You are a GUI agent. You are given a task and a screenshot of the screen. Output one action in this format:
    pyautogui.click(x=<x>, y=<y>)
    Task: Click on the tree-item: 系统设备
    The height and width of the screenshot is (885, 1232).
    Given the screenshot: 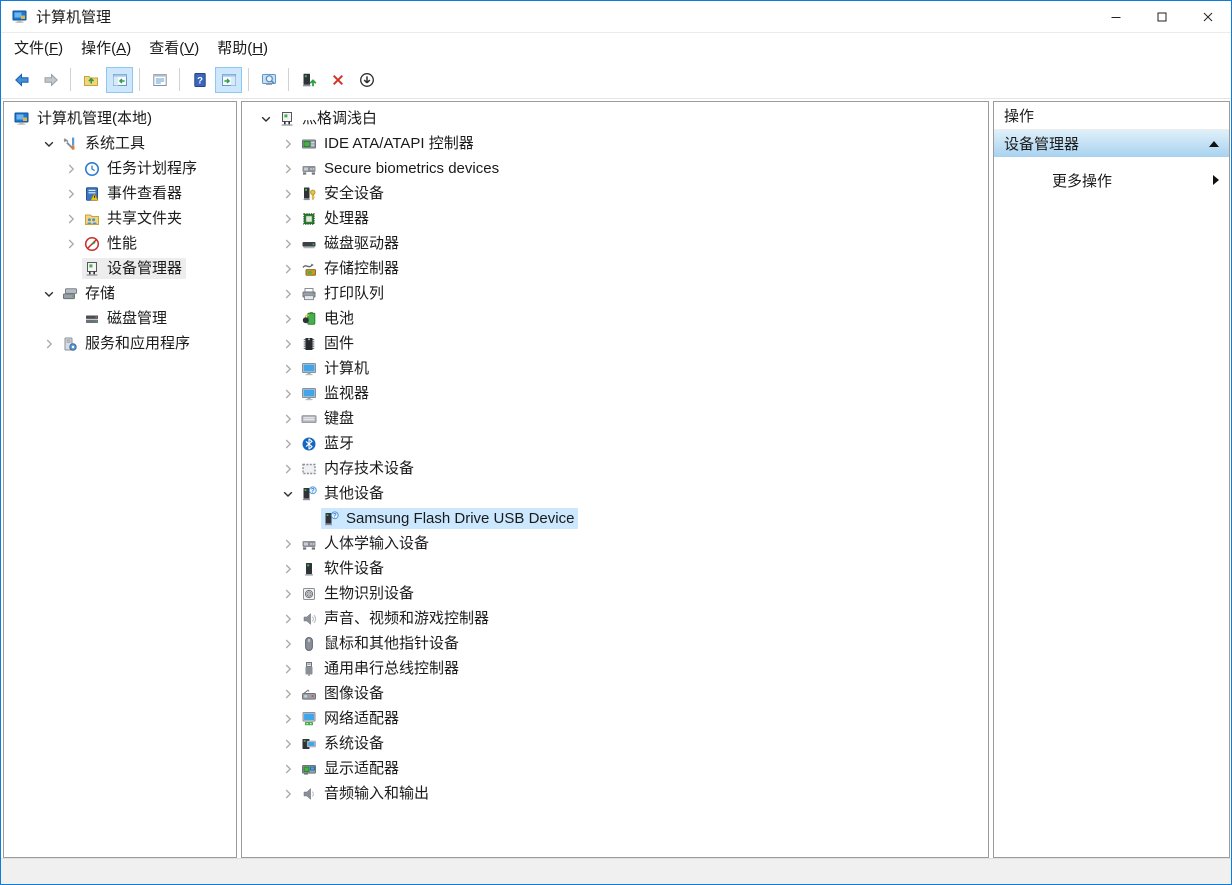 What is the action you would take?
    pyautogui.click(x=615, y=743)
    